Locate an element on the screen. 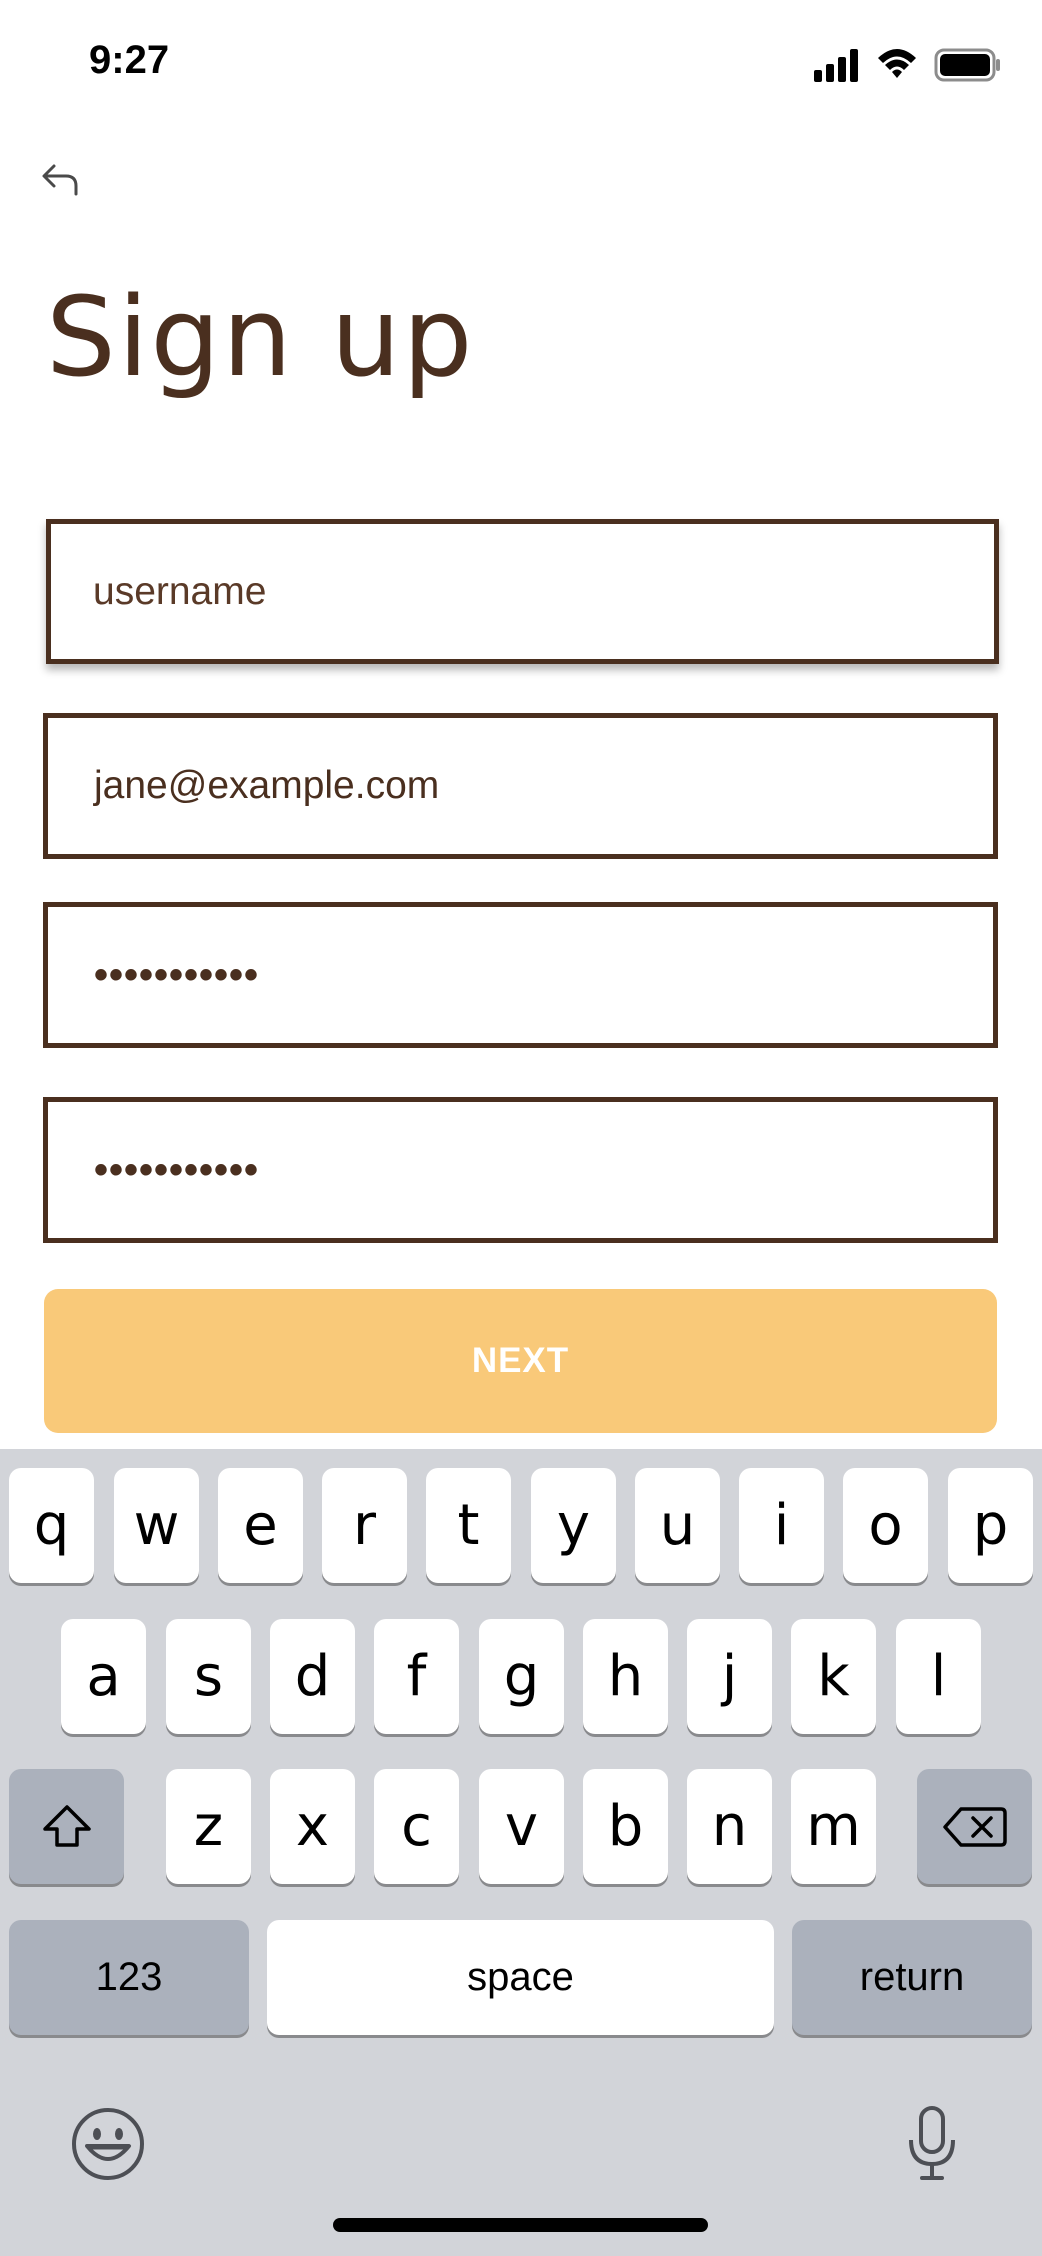 The image size is (1042, 2256). back-button is located at coordinates (62, 184).